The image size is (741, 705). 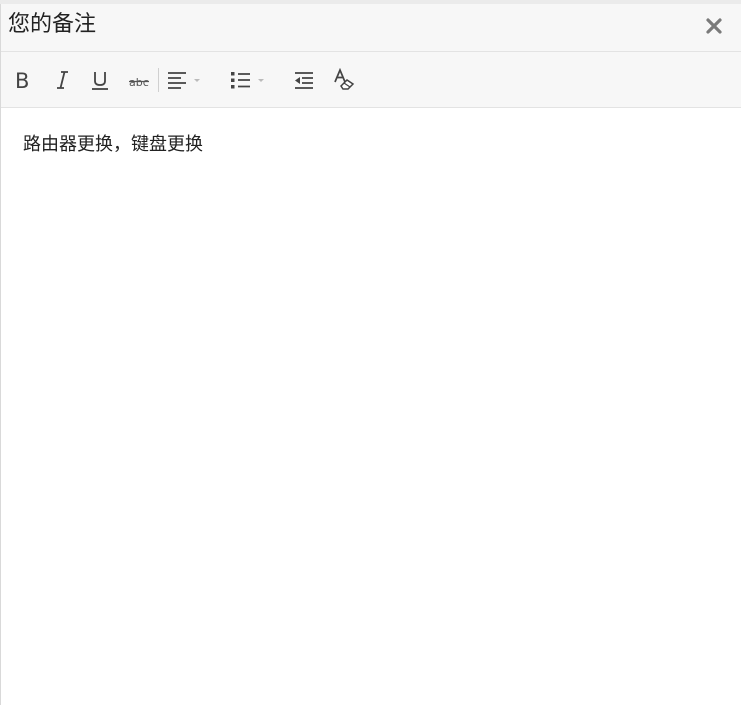 I want to click on clear-format-button, so click(x=344, y=80).